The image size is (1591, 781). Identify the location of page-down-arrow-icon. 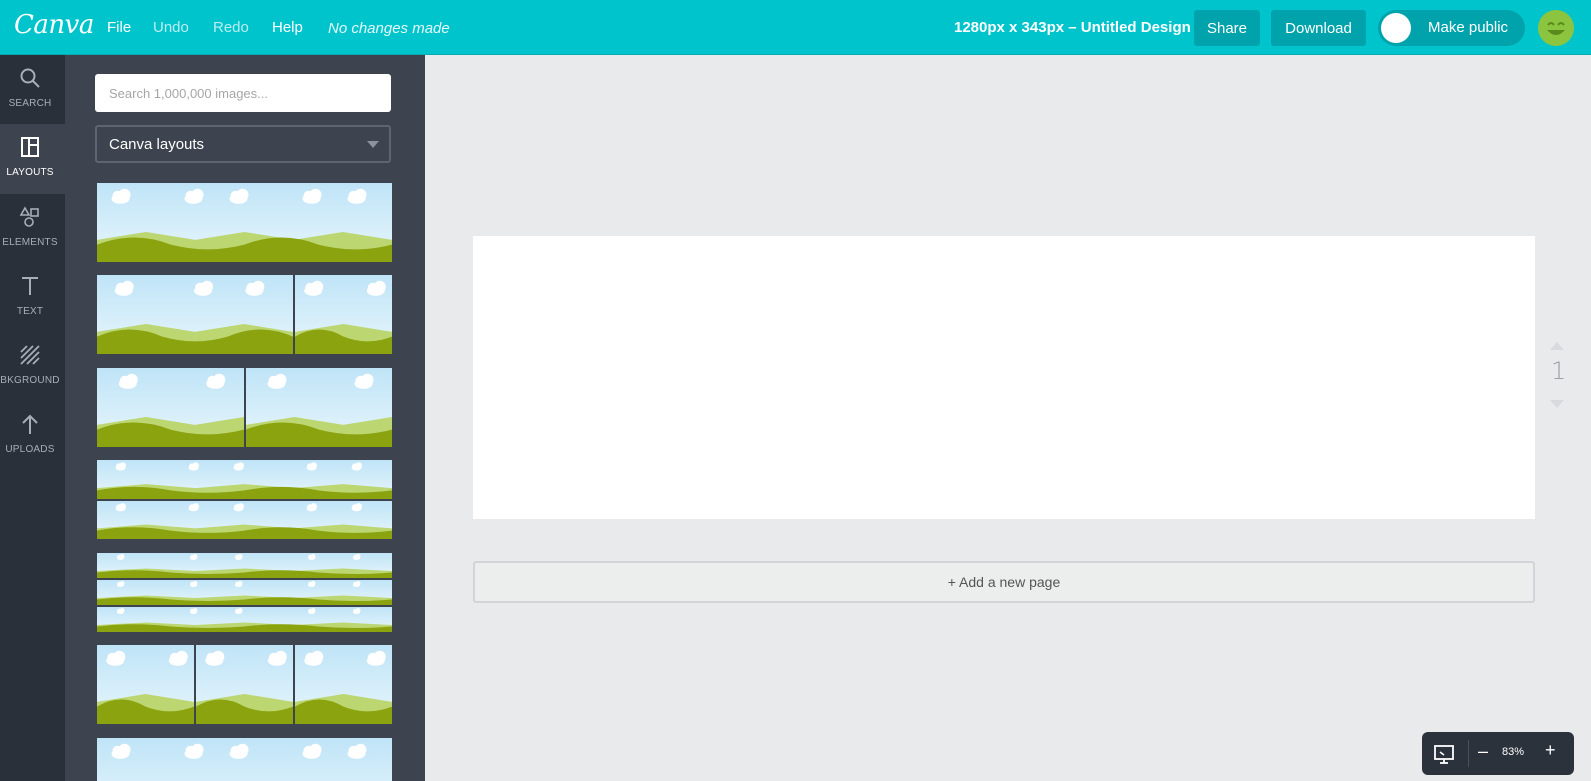
(1557, 404).